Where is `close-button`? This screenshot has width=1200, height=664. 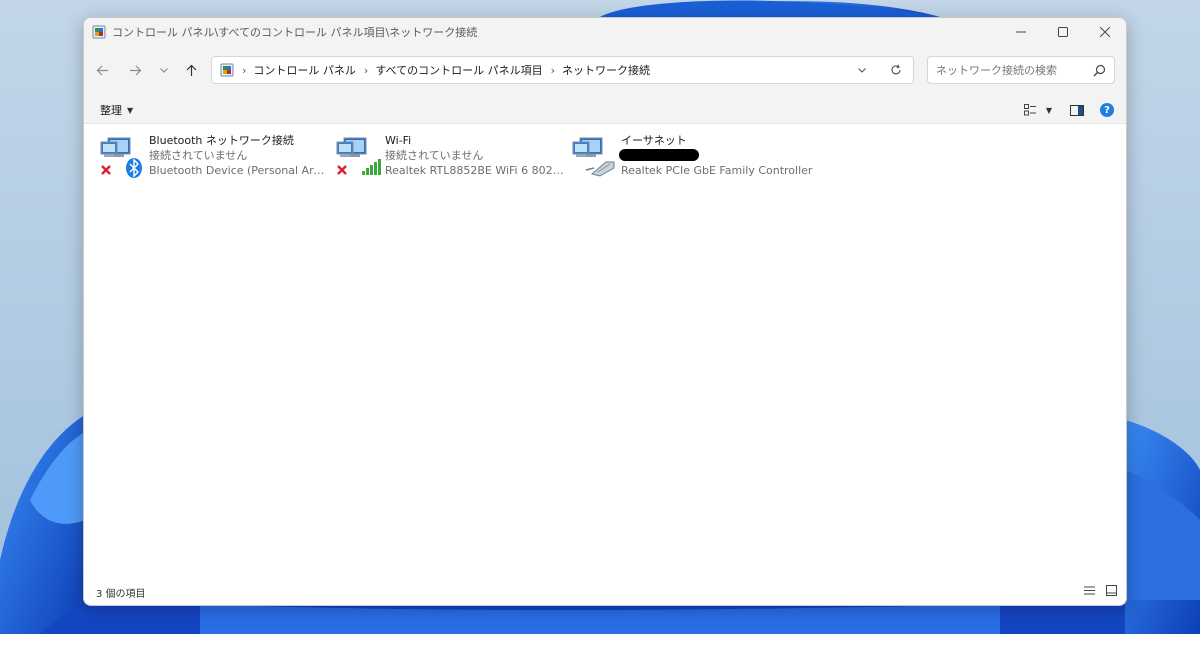
close-button is located at coordinates (1105, 32).